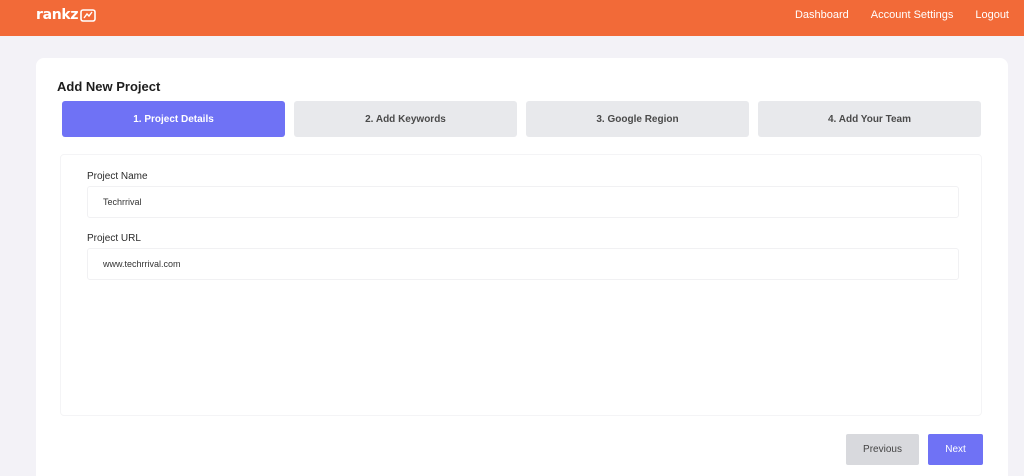 The height and width of the screenshot is (476, 1024). What do you see at coordinates (822, 15) in the screenshot?
I see `nav-link-dashboard: Dashboard` at bounding box center [822, 15].